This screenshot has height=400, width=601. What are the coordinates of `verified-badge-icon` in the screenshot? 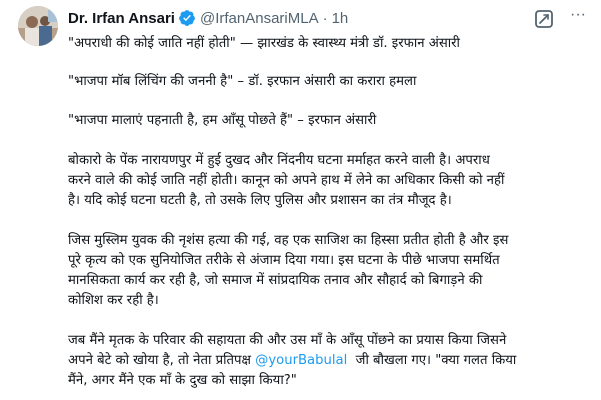 It's located at (187, 18).